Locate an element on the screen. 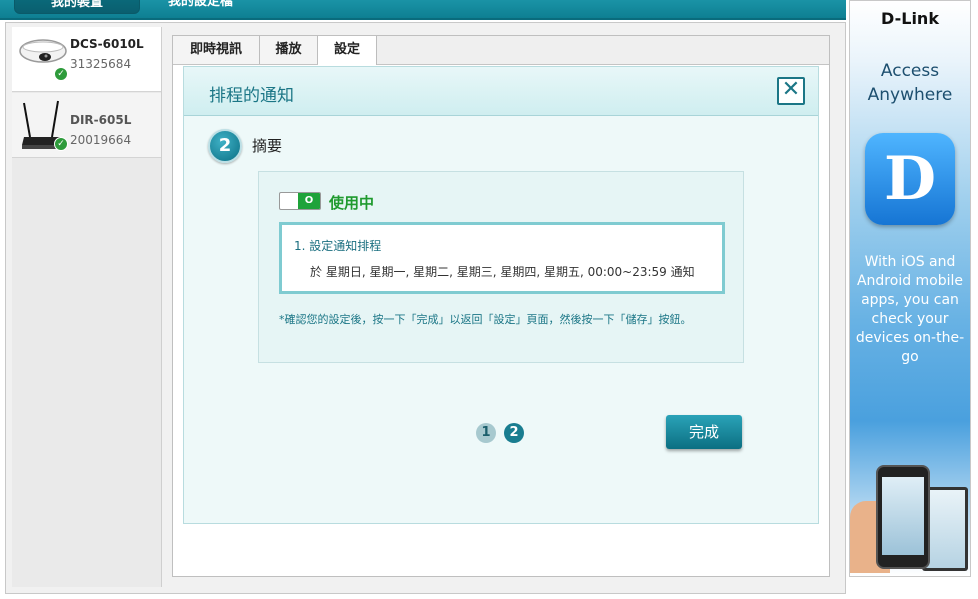  sub-tab-bar: 即時視訊 播放 設定 is located at coordinates (501, 50).